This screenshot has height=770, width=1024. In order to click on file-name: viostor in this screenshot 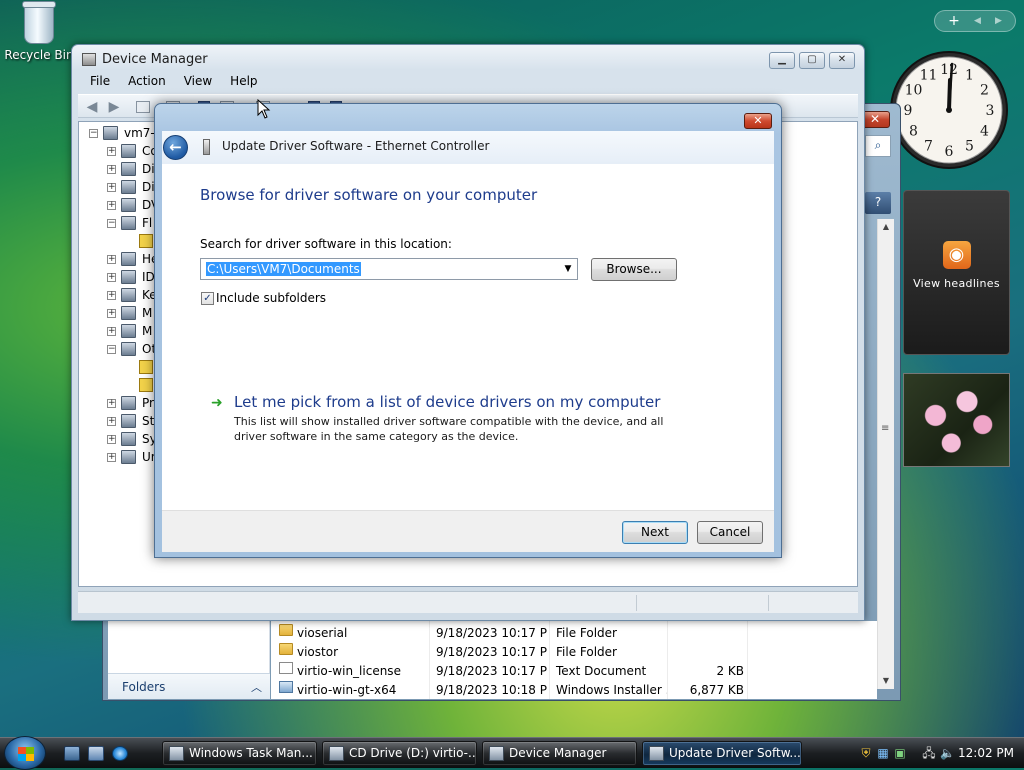, I will do `click(318, 652)`.